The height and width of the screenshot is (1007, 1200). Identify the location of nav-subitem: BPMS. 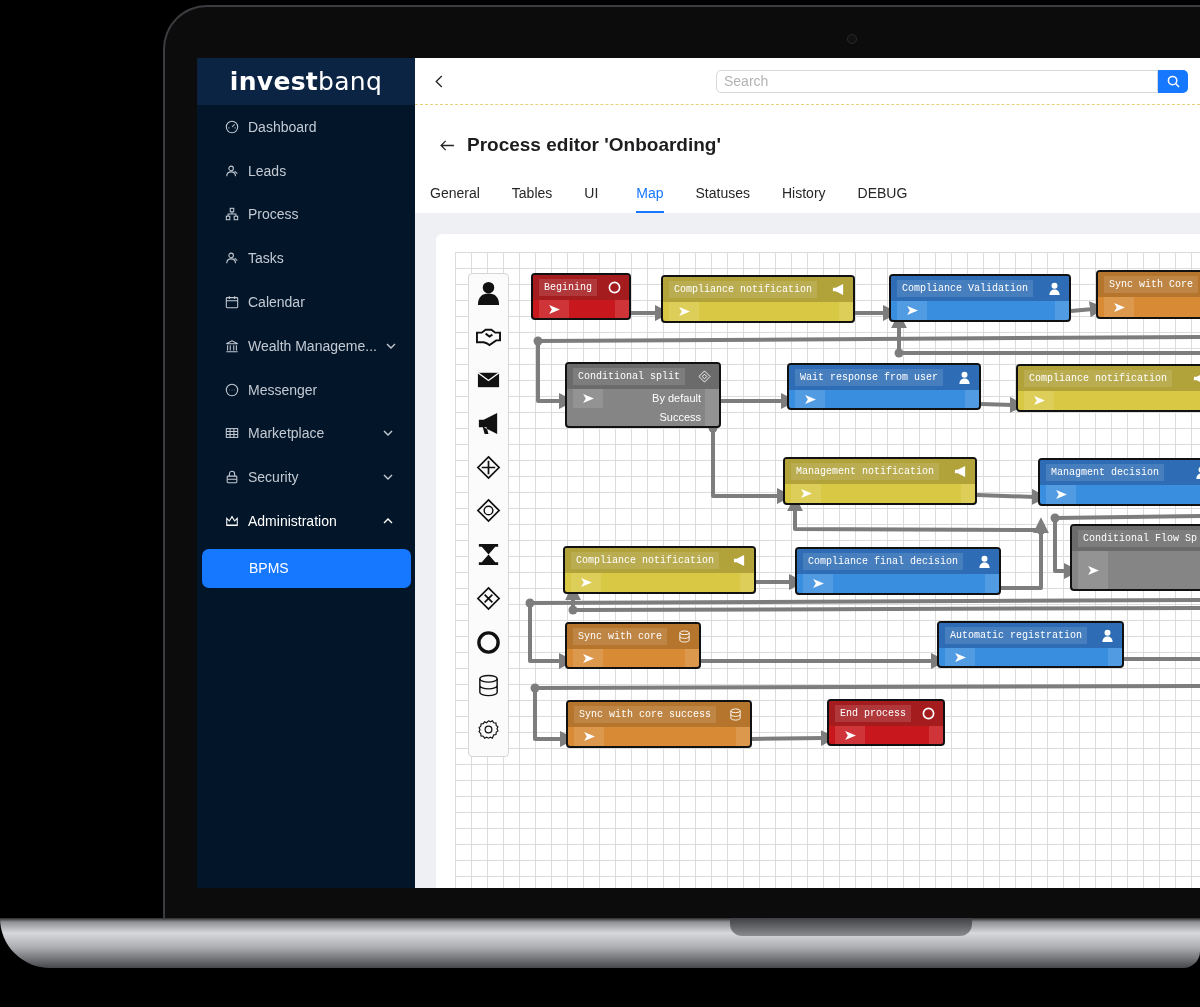
(306, 568).